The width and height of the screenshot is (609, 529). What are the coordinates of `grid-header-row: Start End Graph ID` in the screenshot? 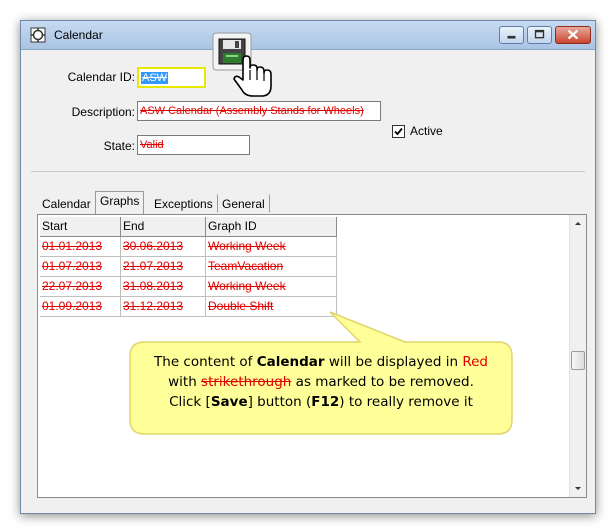 It's located at (188, 227).